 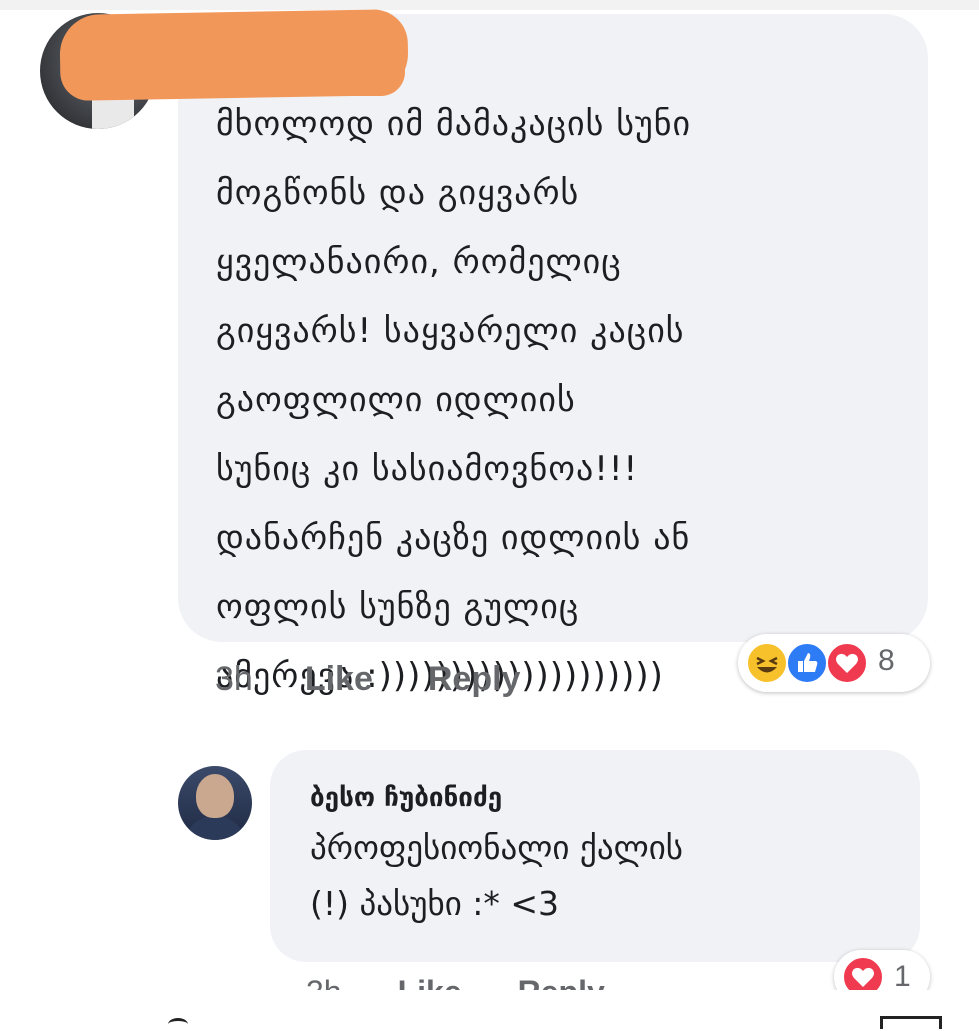 What do you see at coordinates (489, 1007) in the screenshot?
I see `crop-edge` at bounding box center [489, 1007].